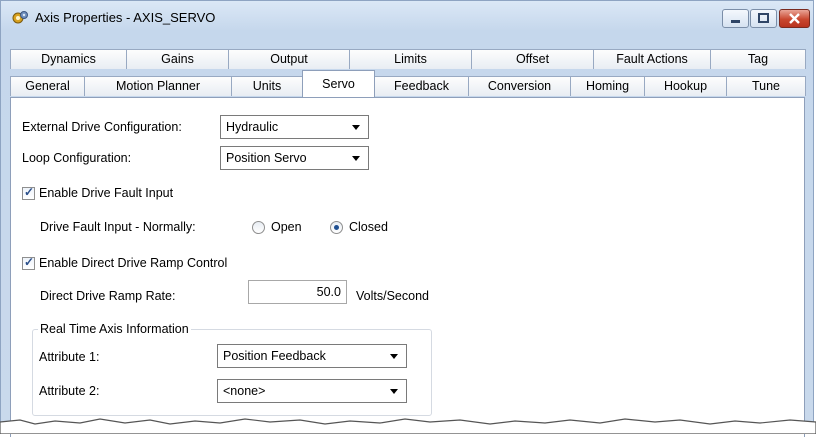 The image size is (816, 437). What do you see at coordinates (118, 227) in the screenshot?
I see `drive-fault-normally-label: Drive Fault Input - Normally:` at bounding box center [118, 227].